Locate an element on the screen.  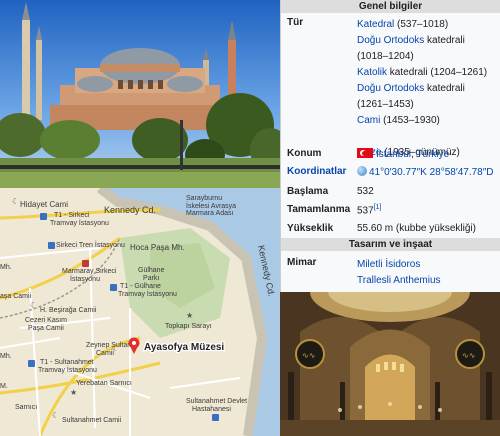
map-label-tramvay-2: Tramvay İstasyonu is located at coordinates (147, 293).